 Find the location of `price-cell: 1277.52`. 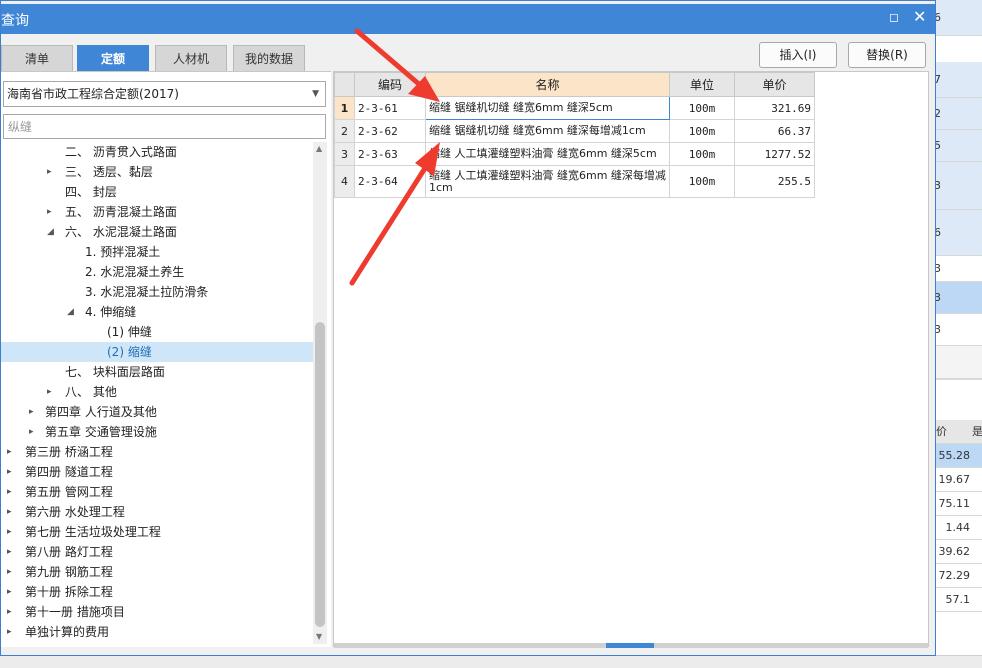

price-cell: 1277.52 is located at coordinates (774, 154).